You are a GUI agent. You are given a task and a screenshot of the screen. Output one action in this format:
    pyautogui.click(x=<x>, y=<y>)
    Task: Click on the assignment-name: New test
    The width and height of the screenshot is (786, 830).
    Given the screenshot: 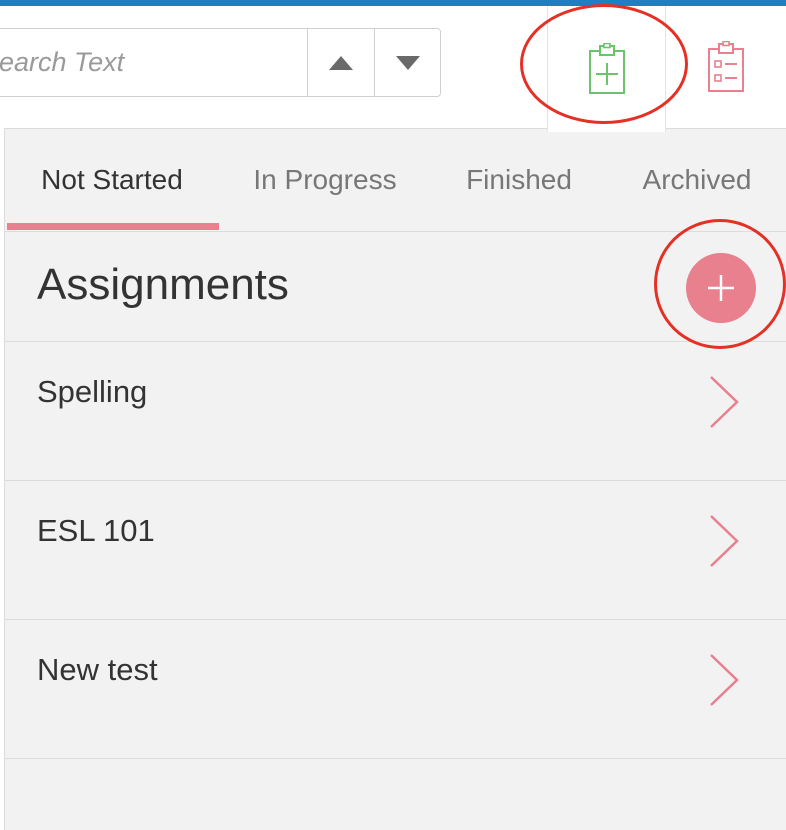 What is the action you would take?
    pyautogui.click(x=97, y=669)
    